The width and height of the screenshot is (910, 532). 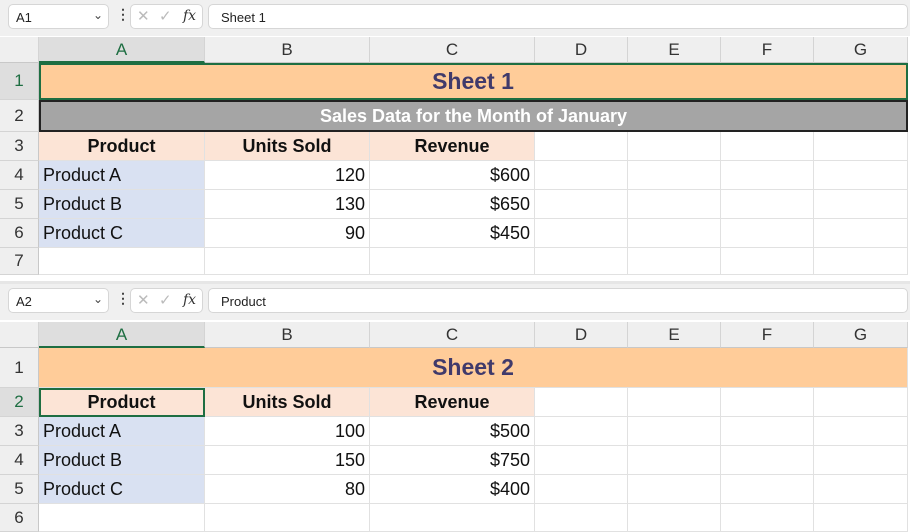 I want to click on sheet-title-cell: Sheet 2, so click(x=473, y=368).